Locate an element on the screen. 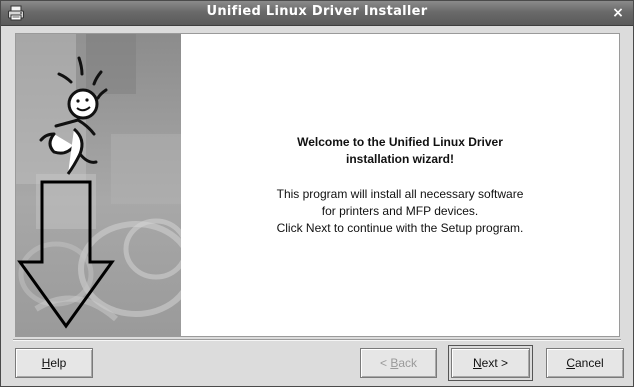 Image resolution: width=634 pixels, height=387 pixels. button-separator is located at coordinates (317, 340).